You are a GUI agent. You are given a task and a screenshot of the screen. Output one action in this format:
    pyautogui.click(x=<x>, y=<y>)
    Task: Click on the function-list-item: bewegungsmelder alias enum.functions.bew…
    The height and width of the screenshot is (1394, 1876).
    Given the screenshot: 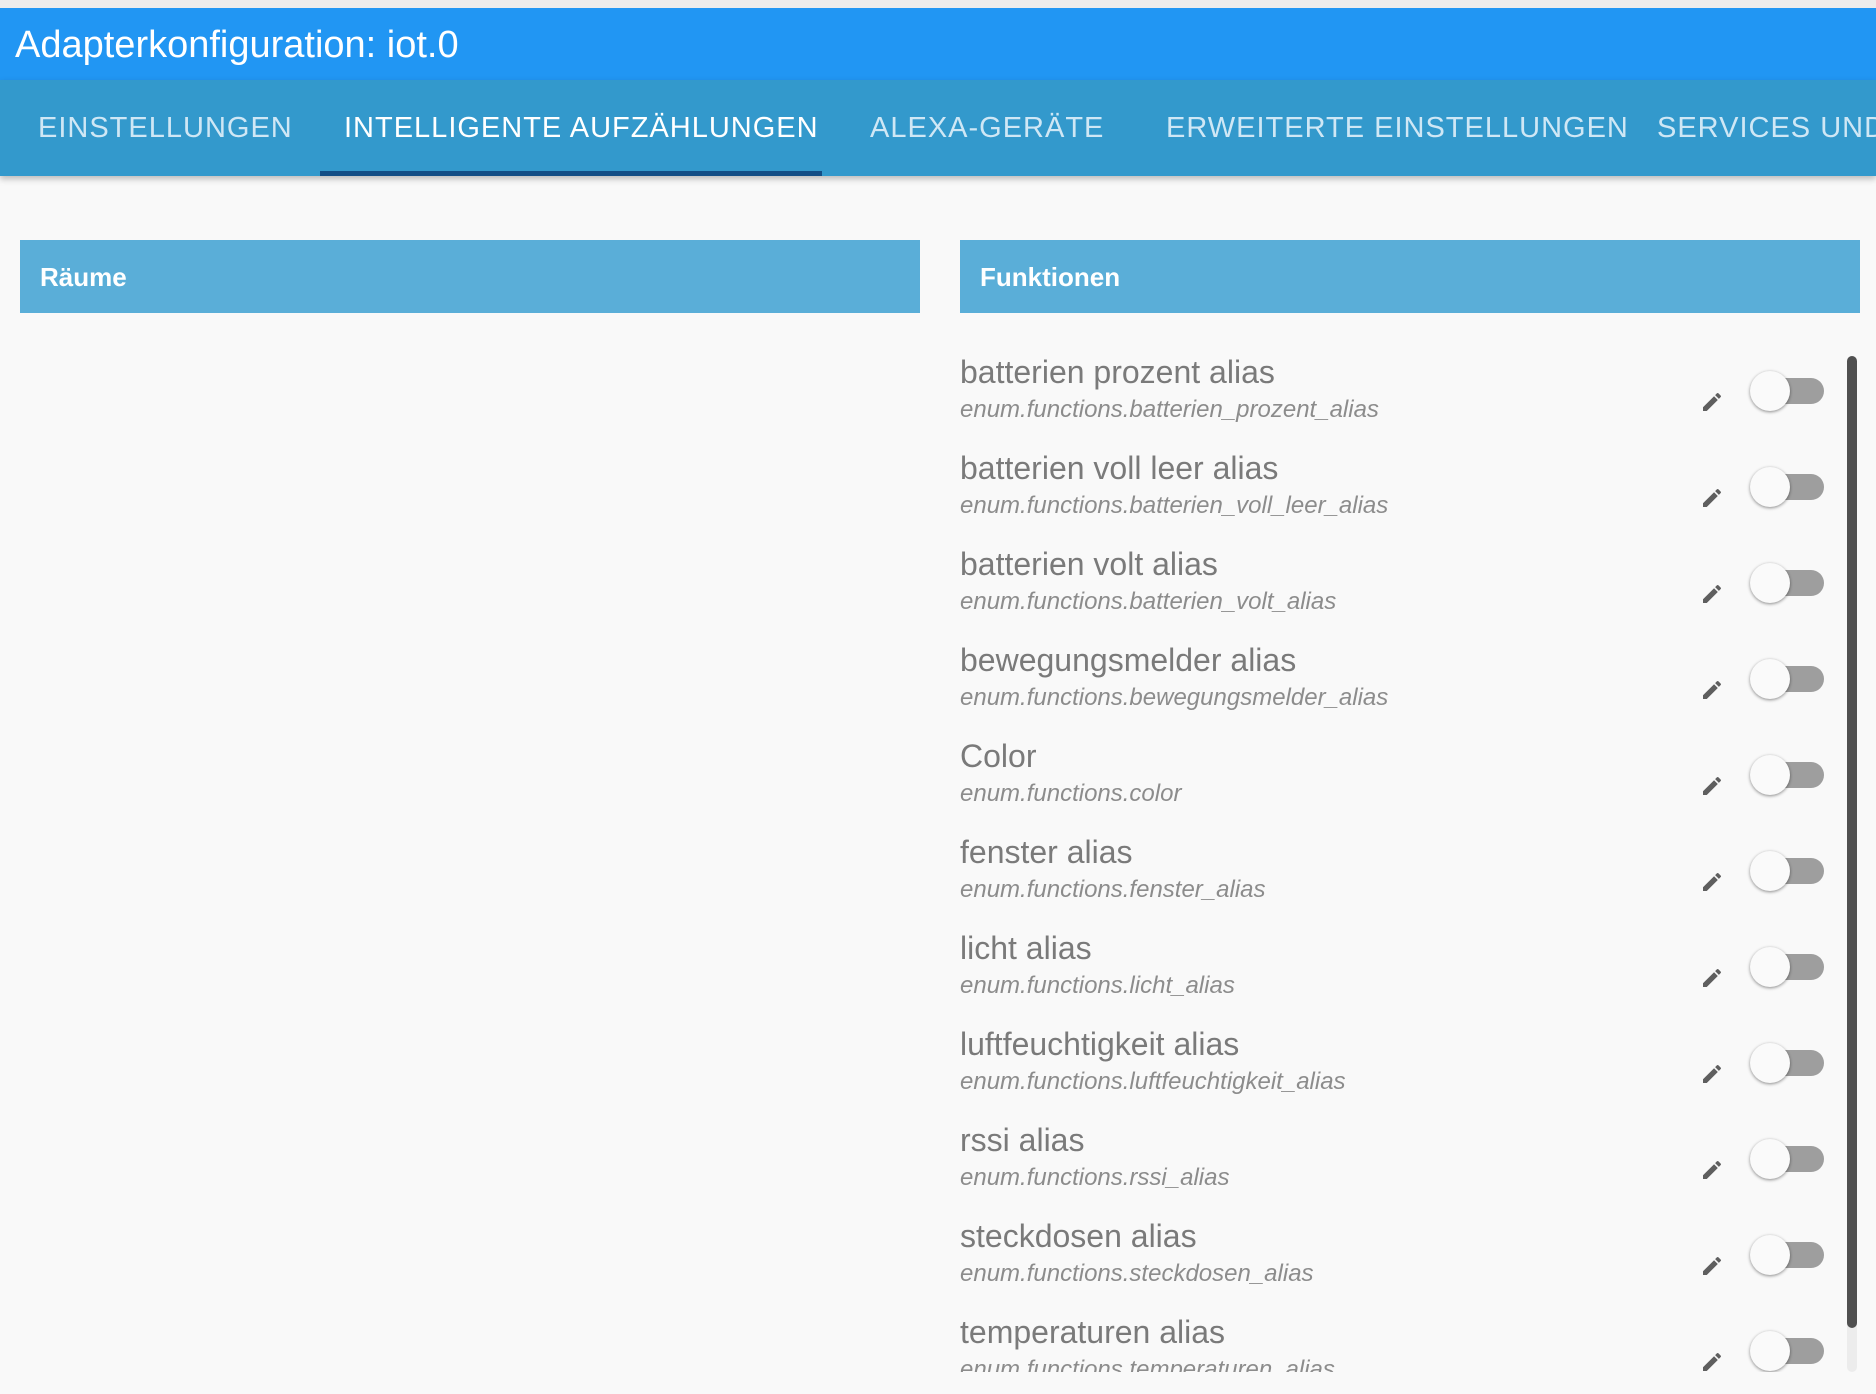 What is the action you would take?
    pyautogui.click(x=1410, y=686)
    